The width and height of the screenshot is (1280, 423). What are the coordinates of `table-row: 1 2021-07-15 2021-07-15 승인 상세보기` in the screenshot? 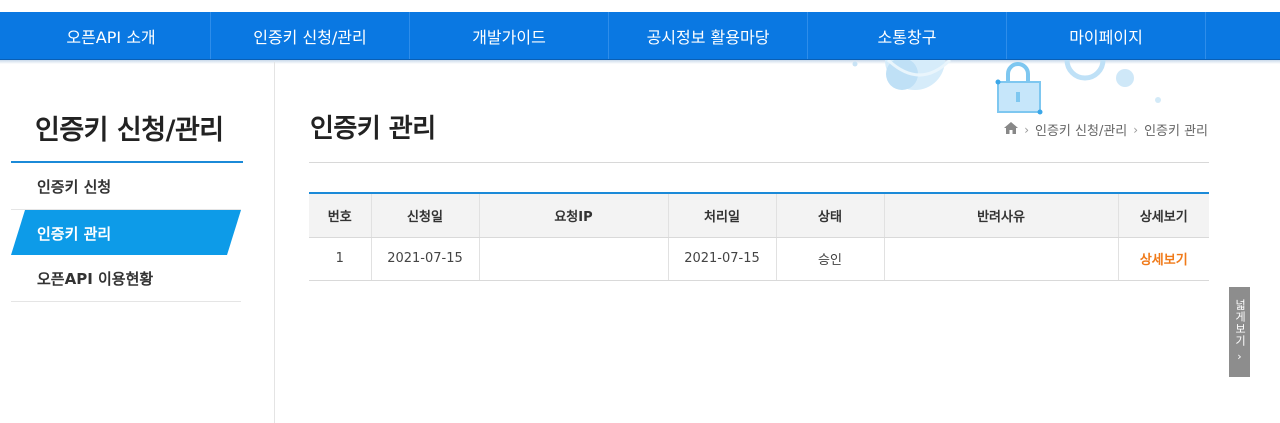 It's located at (759, 259).